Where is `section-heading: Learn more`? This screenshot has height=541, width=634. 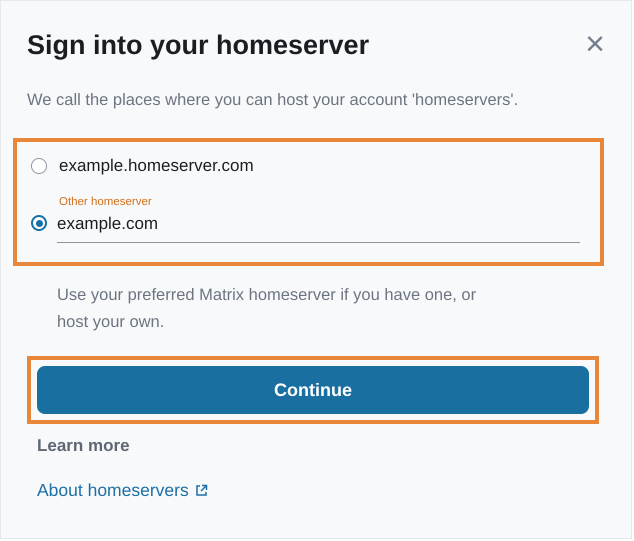
section-heading: Learn more is located at coordinates (84, 446).